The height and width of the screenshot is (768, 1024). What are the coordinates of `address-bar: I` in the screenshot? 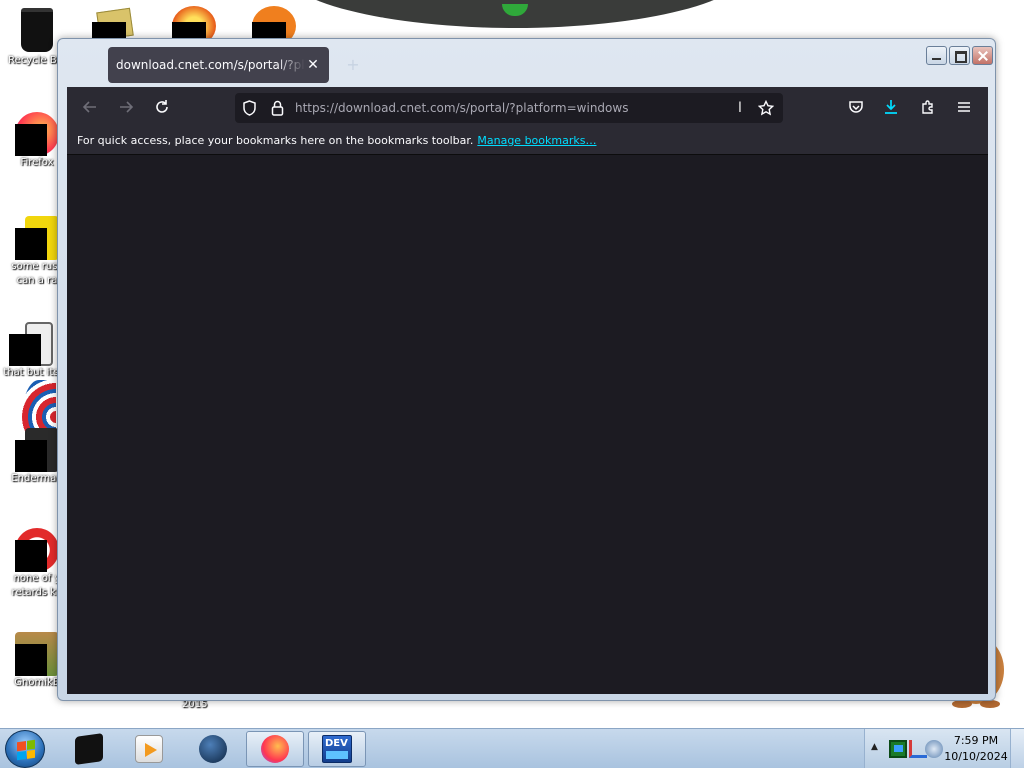 It's located at (509, 108).